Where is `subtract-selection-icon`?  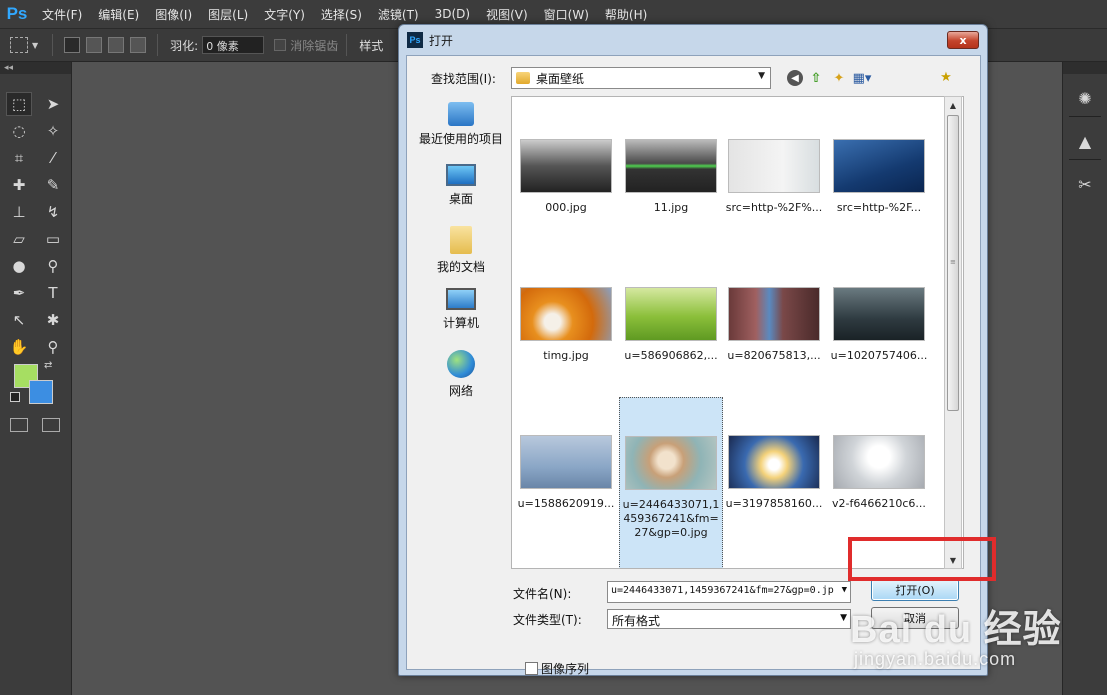
subtract-selection-icon is located at coordinates (116, 45).